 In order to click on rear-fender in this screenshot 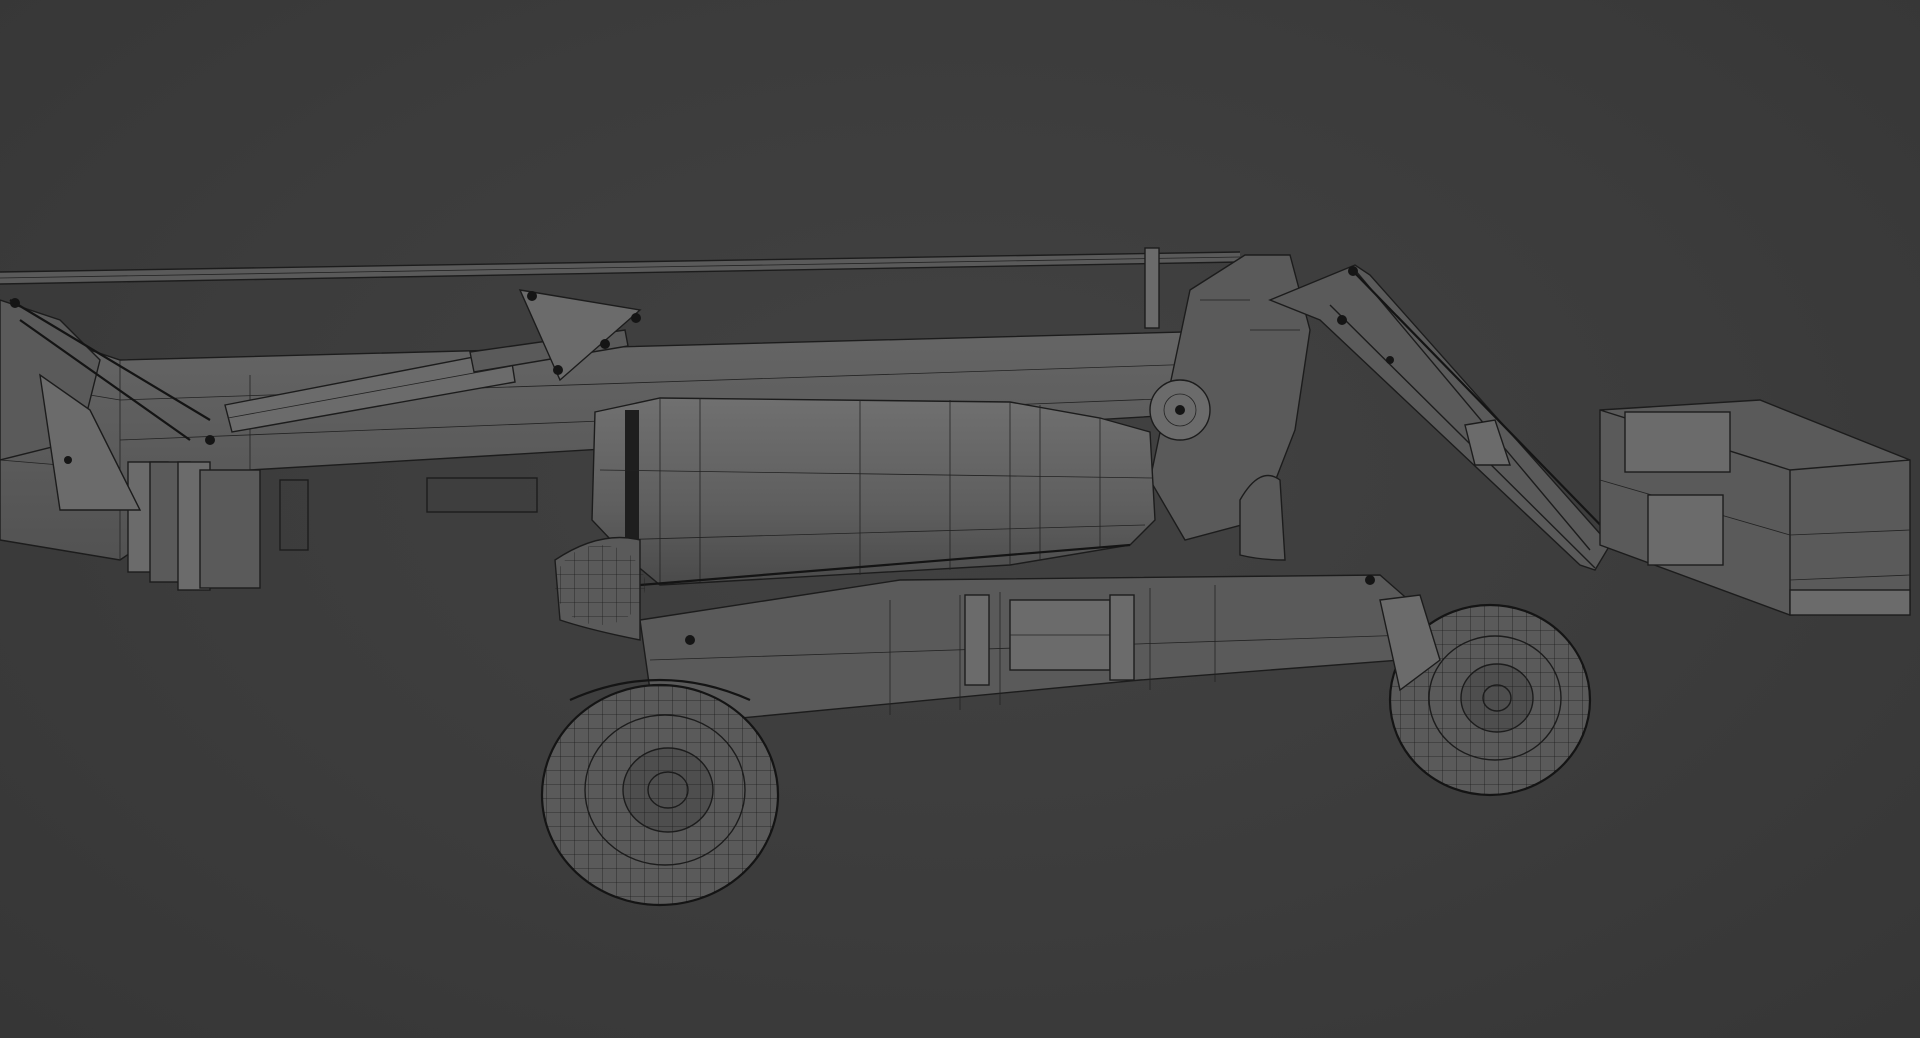, I will do `click(599, 588)`.